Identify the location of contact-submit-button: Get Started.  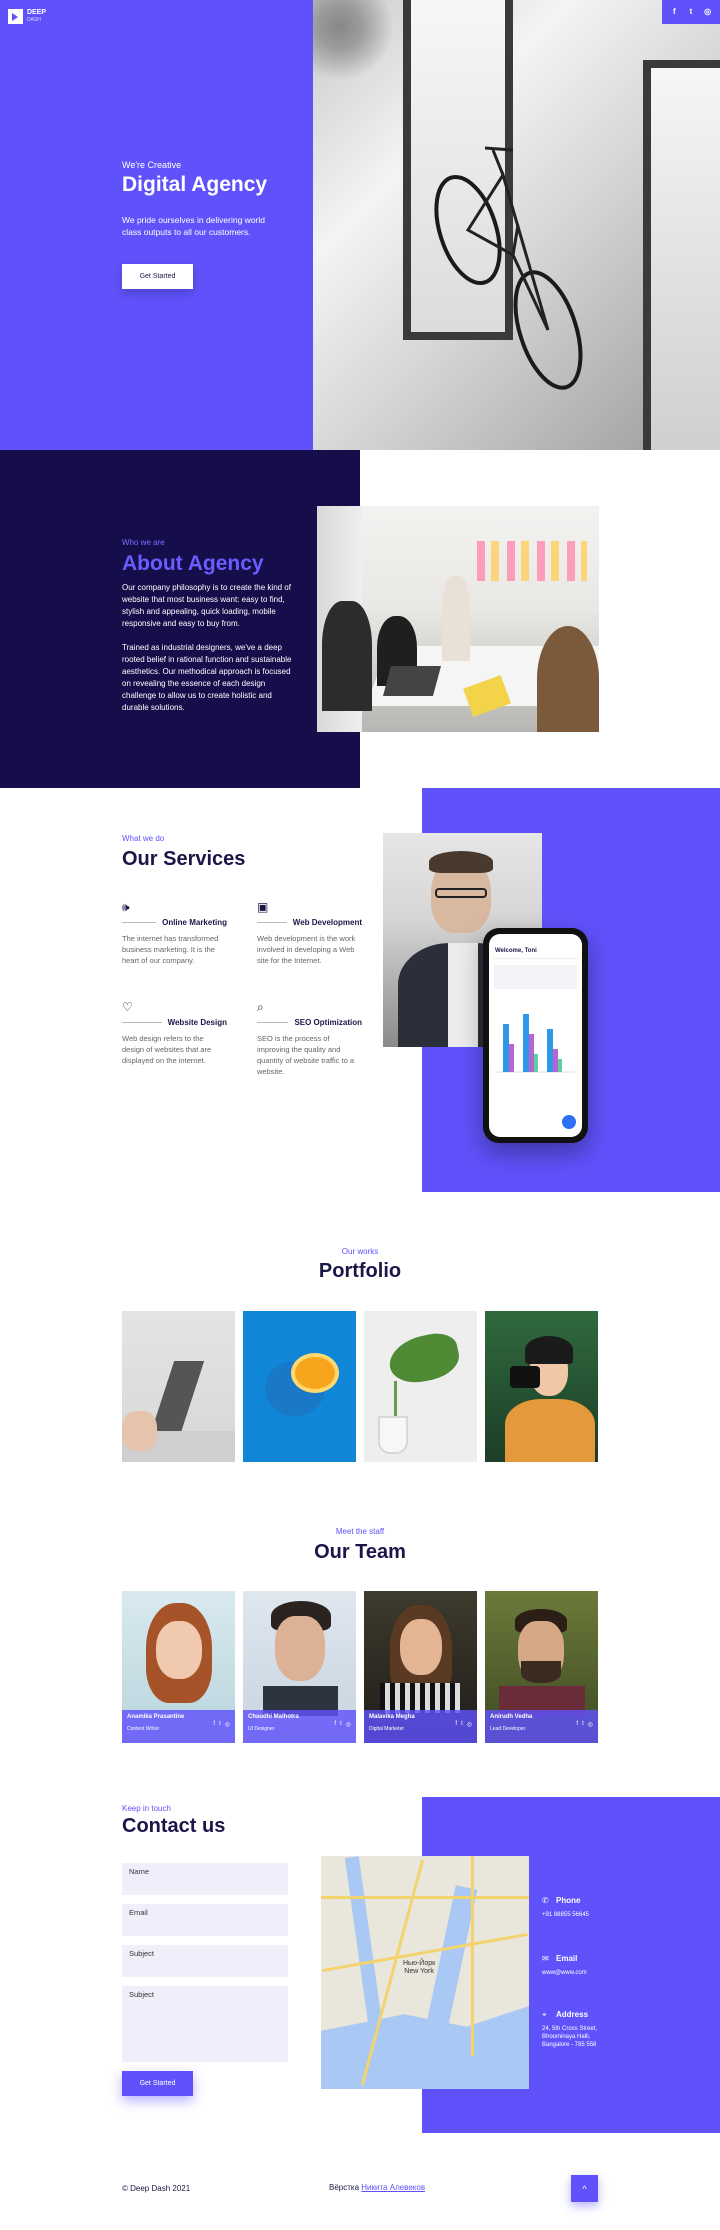
(157, 2083).